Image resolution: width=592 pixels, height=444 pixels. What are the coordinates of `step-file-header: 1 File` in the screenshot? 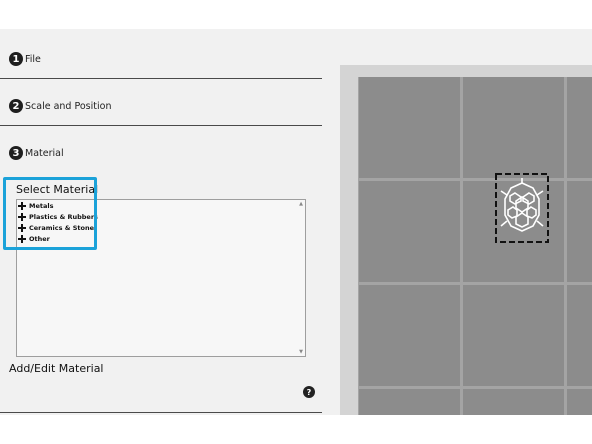 It's located at (25, 59).